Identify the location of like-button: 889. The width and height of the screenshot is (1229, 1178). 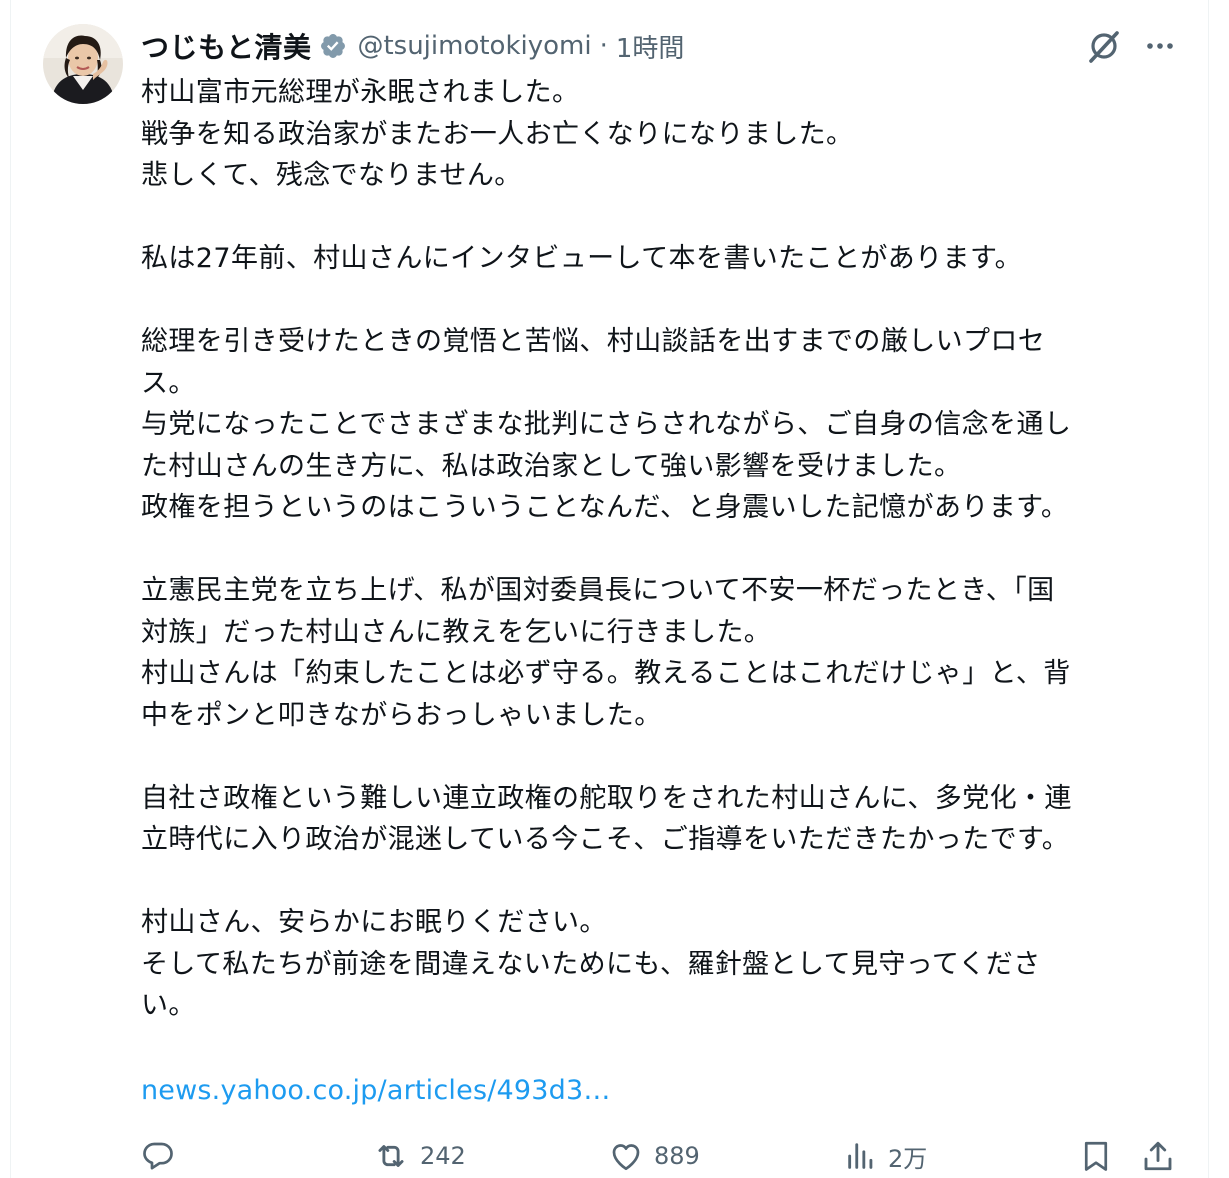
(654, 1156).